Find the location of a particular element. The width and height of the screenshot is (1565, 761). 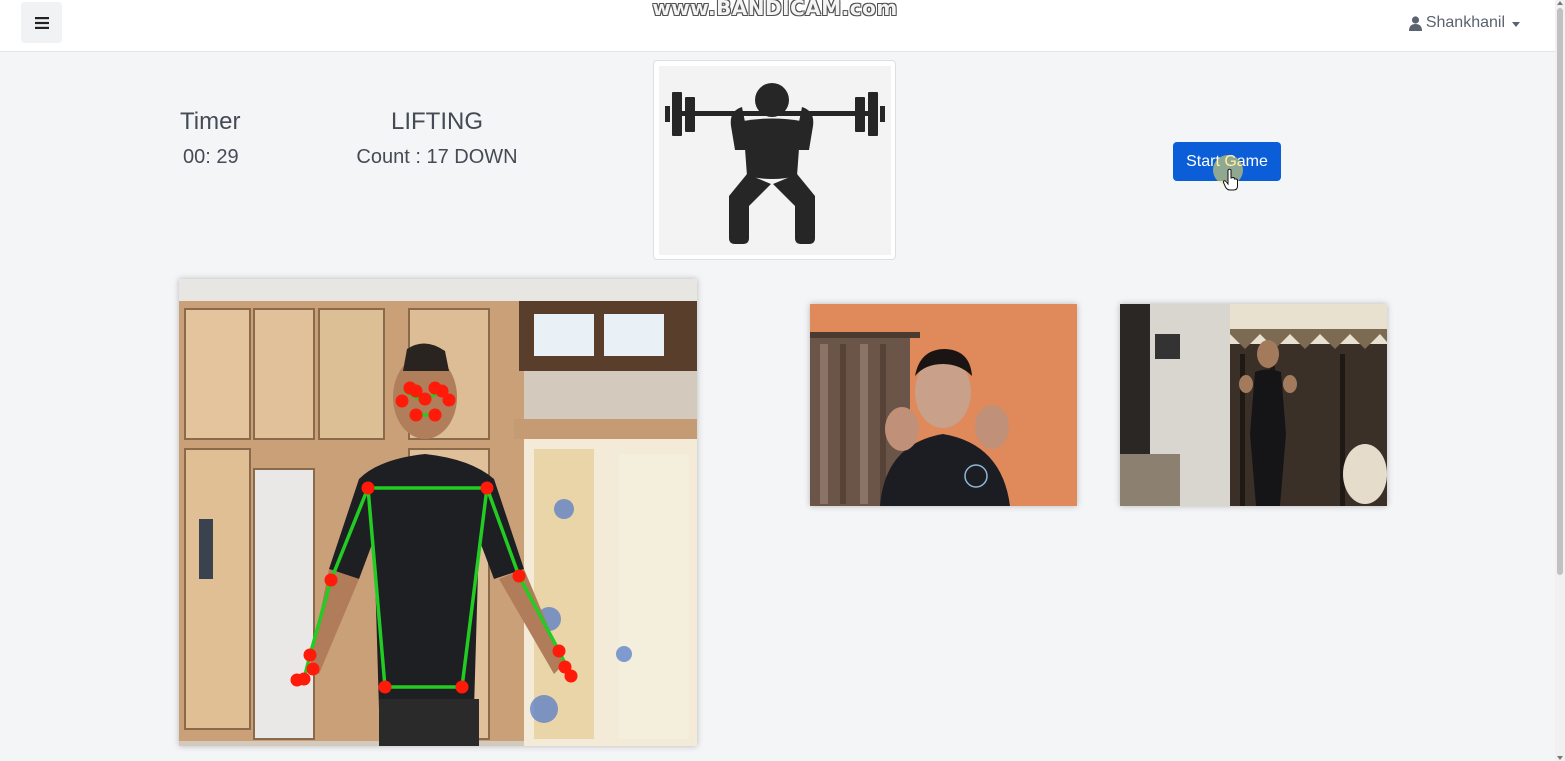

user-icon is located at coordinates (1415, 23).